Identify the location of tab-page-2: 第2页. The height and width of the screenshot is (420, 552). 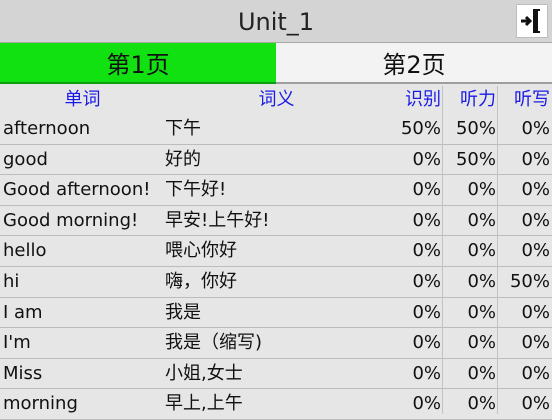
(414, 63).